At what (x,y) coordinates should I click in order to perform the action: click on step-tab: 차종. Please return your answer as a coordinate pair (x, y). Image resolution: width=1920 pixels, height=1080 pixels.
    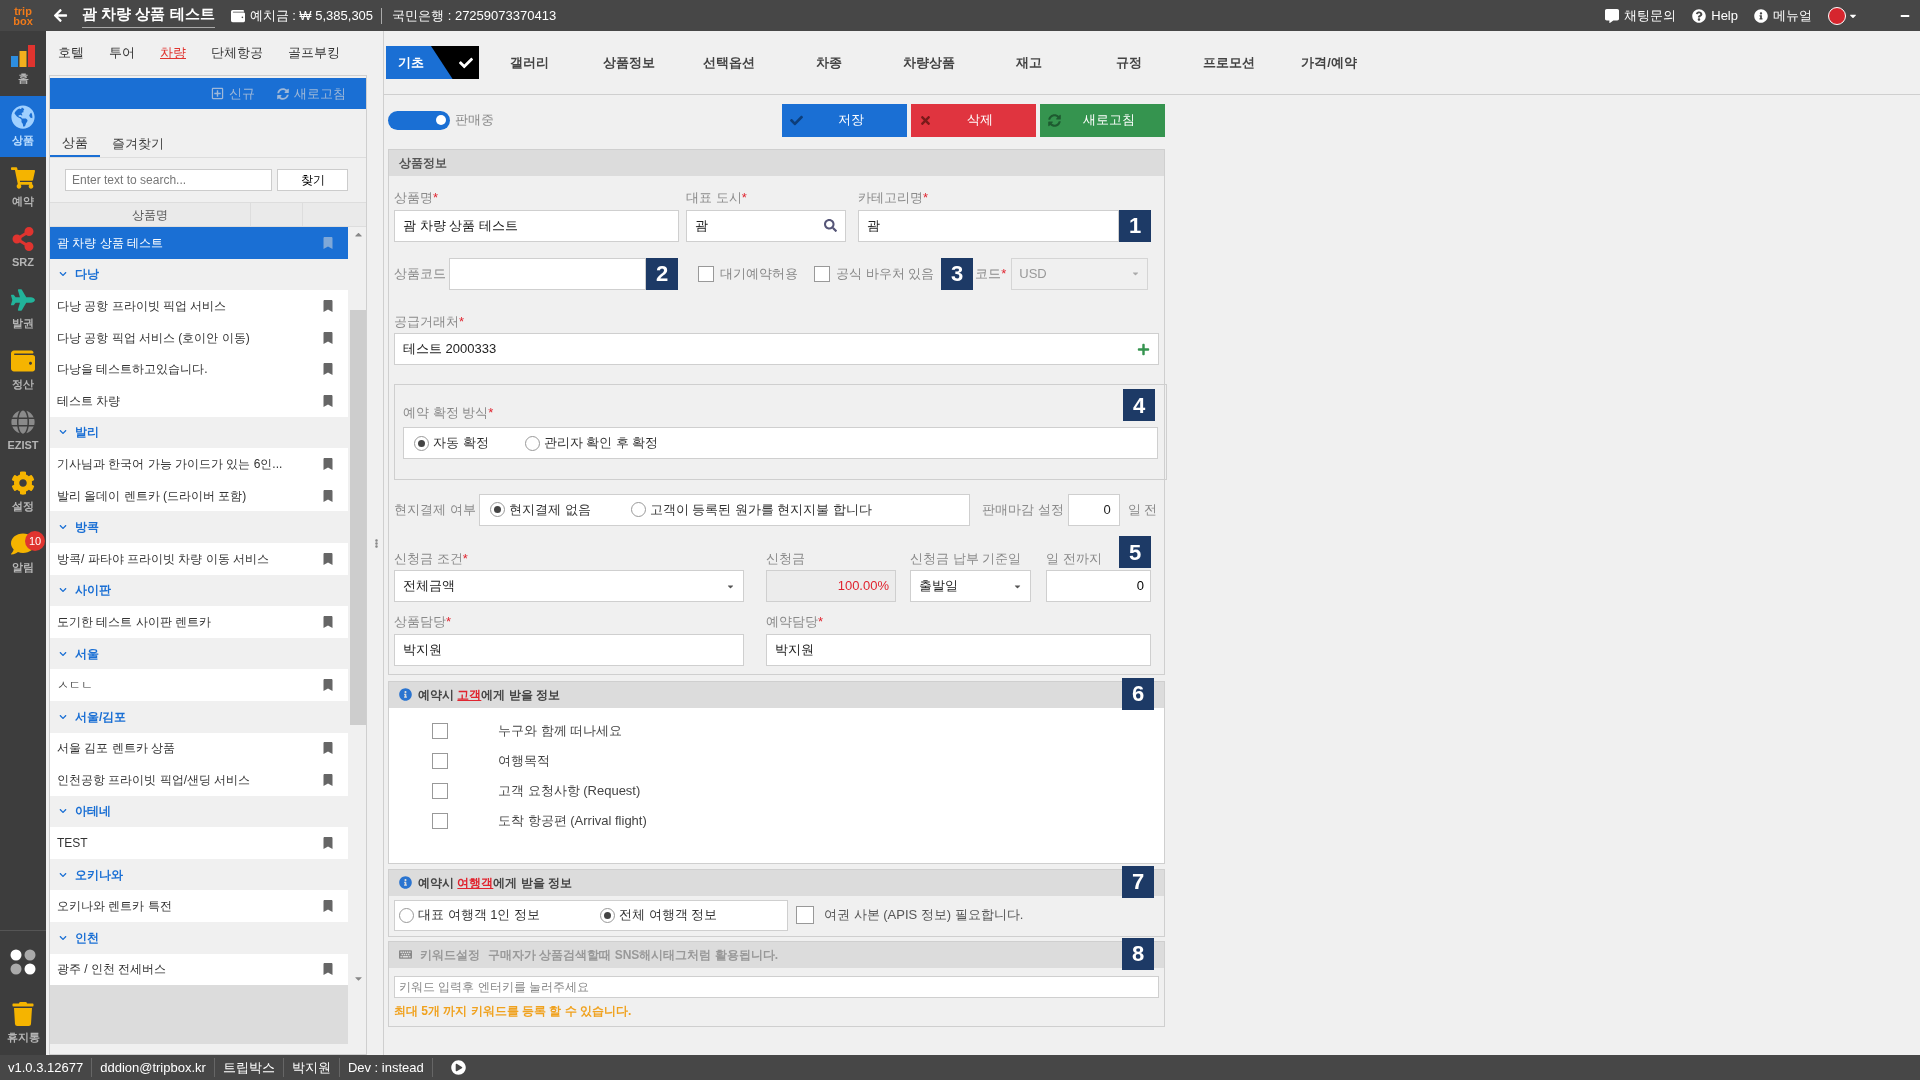
    Looking at the image, I should click on (829, 62).